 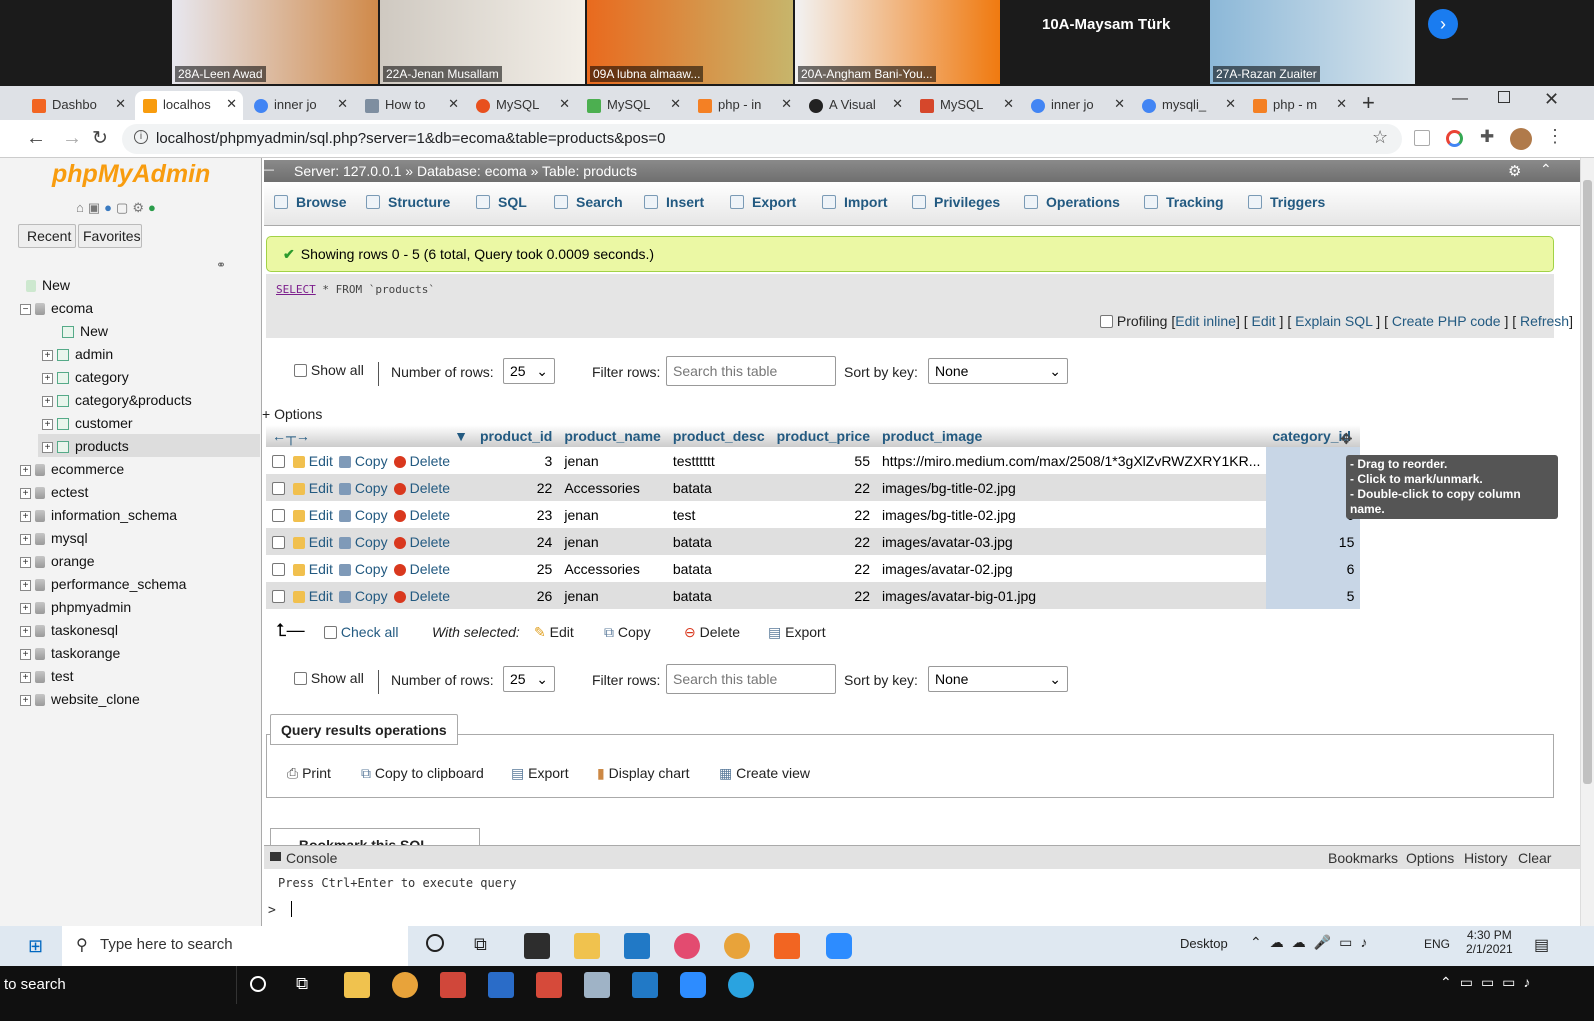 What do you see at coordinates (1105, 42) in the screenshot?
I see `participant-tile: 10A-Maysam Türk` at bounding box center [1105, 42].